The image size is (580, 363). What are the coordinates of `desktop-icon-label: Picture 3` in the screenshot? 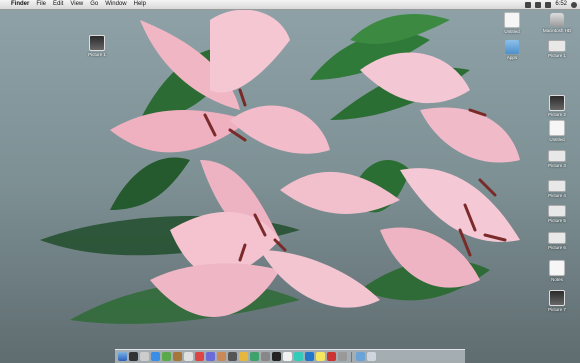 It's located at (557, 165).